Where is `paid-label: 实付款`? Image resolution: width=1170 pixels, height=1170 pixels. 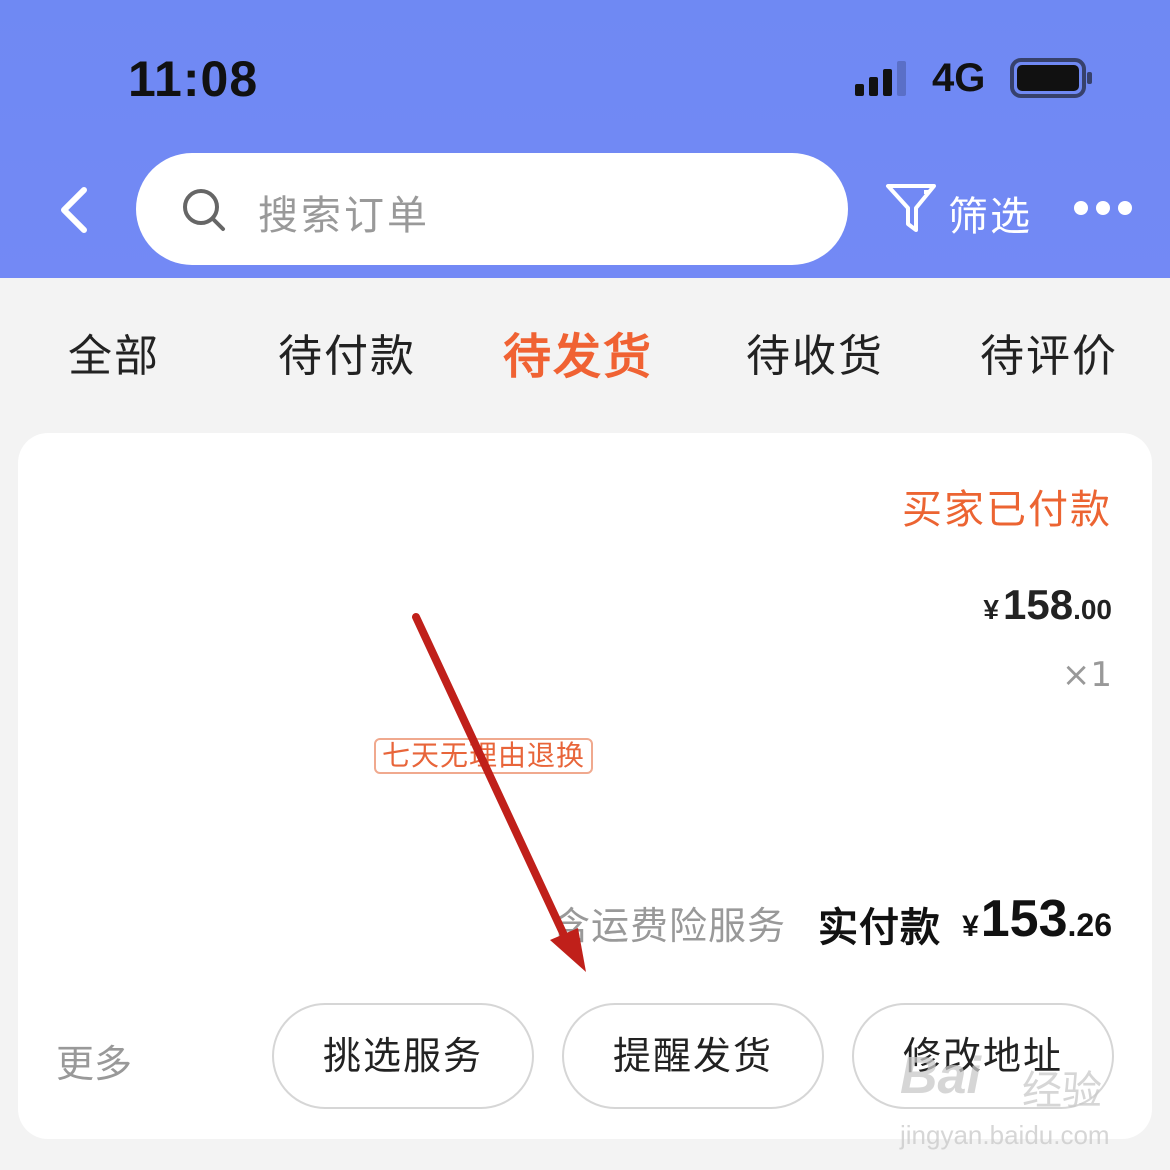
paid-label: 实付款 is located at coordinates (879, 928).